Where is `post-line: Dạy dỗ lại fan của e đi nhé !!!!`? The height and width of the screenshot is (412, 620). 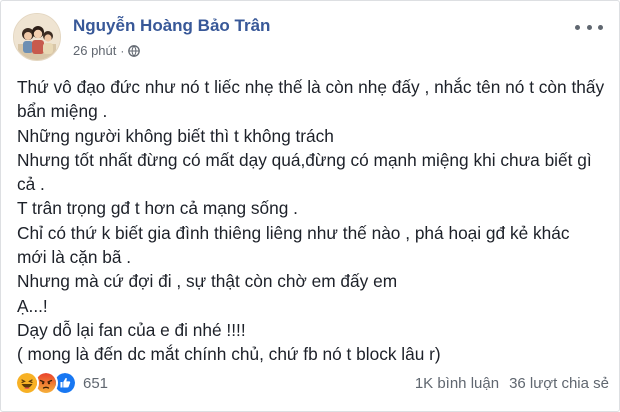 post-line: Dạy dỗ lại fan của e đi nhé !!!! is located at coordinates (131, 329).